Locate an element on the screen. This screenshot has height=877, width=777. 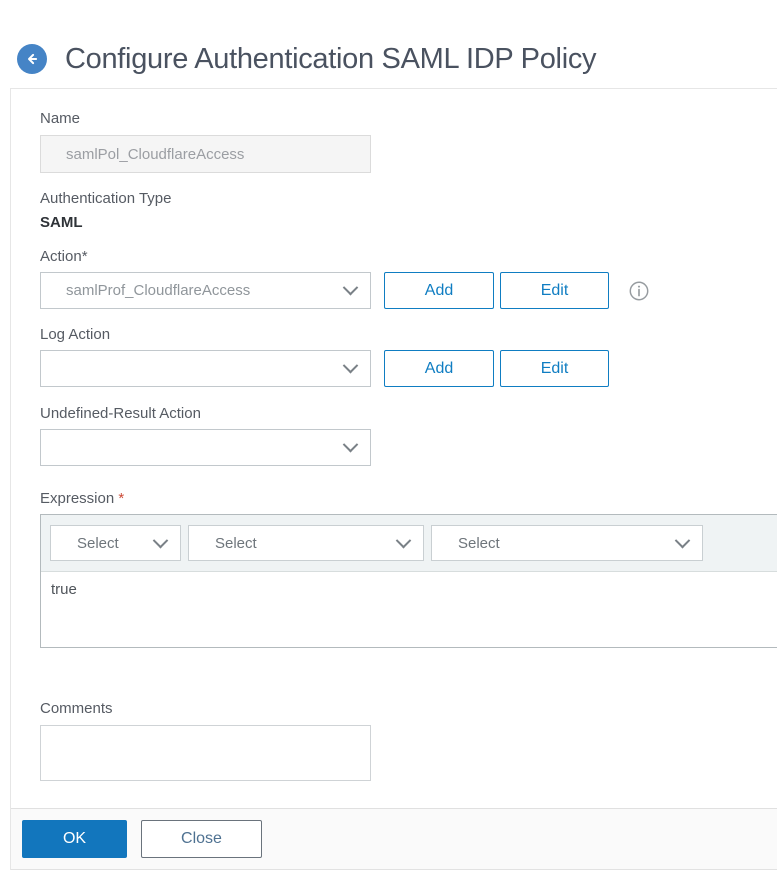
log-action-edit-button: Edit is located at coordinates (554, 368).